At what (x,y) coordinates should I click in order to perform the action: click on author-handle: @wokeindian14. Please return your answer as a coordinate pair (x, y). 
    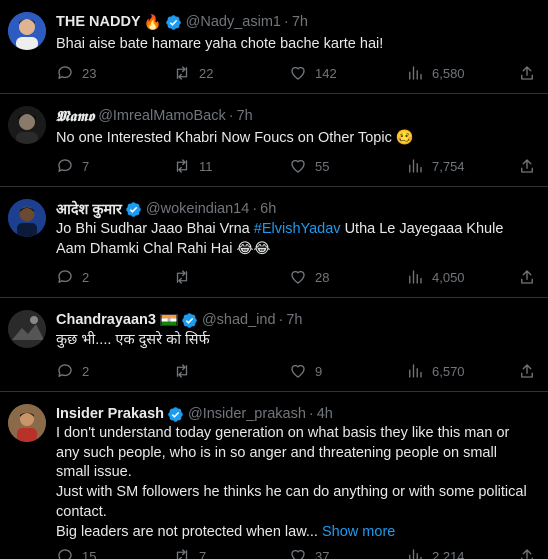
    Looking at the image, I should click on (197, 209).